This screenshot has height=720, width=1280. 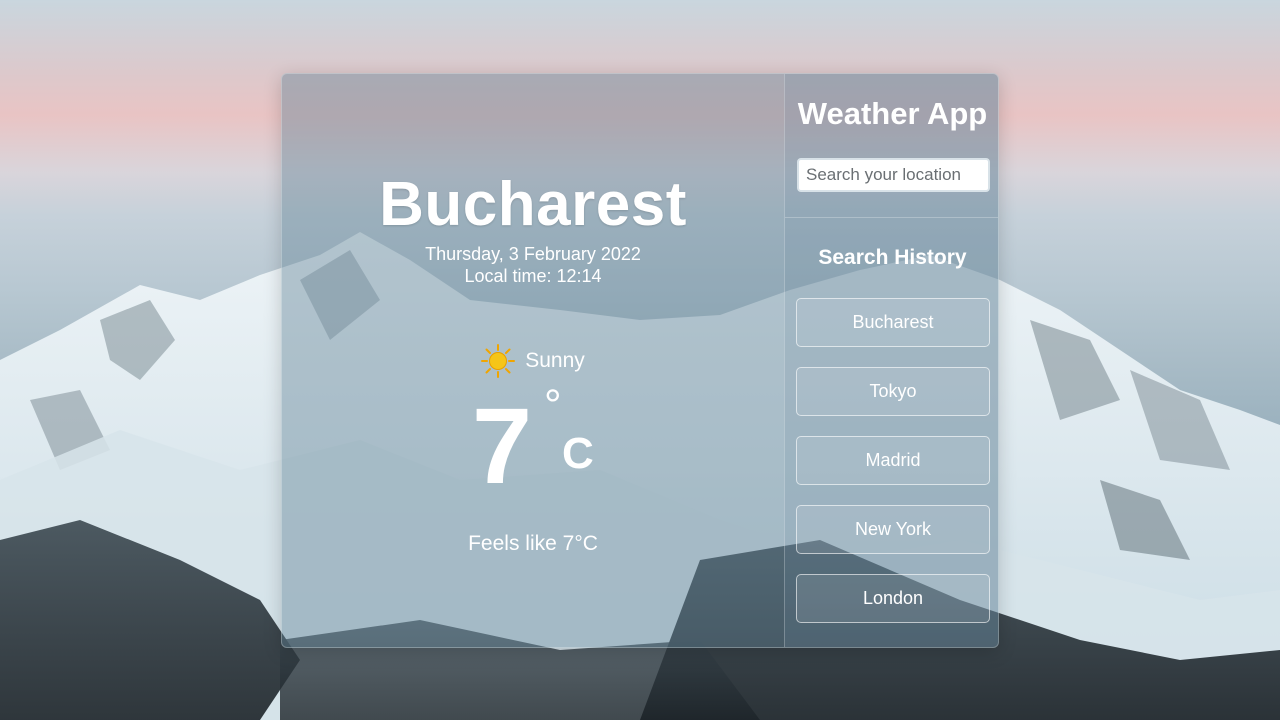 I want to click on history-item-bucharest: Bucharest, so click(x=893, y=322).